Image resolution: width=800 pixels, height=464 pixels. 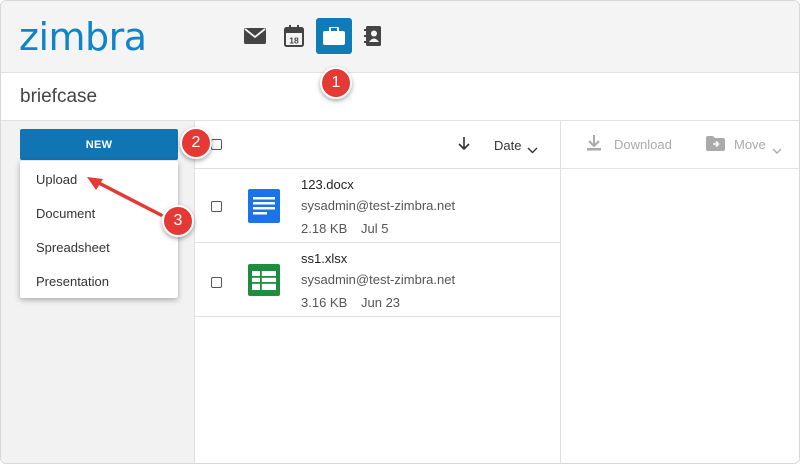 I want to click on sort-direction-icon, so click(x=464, y=146).